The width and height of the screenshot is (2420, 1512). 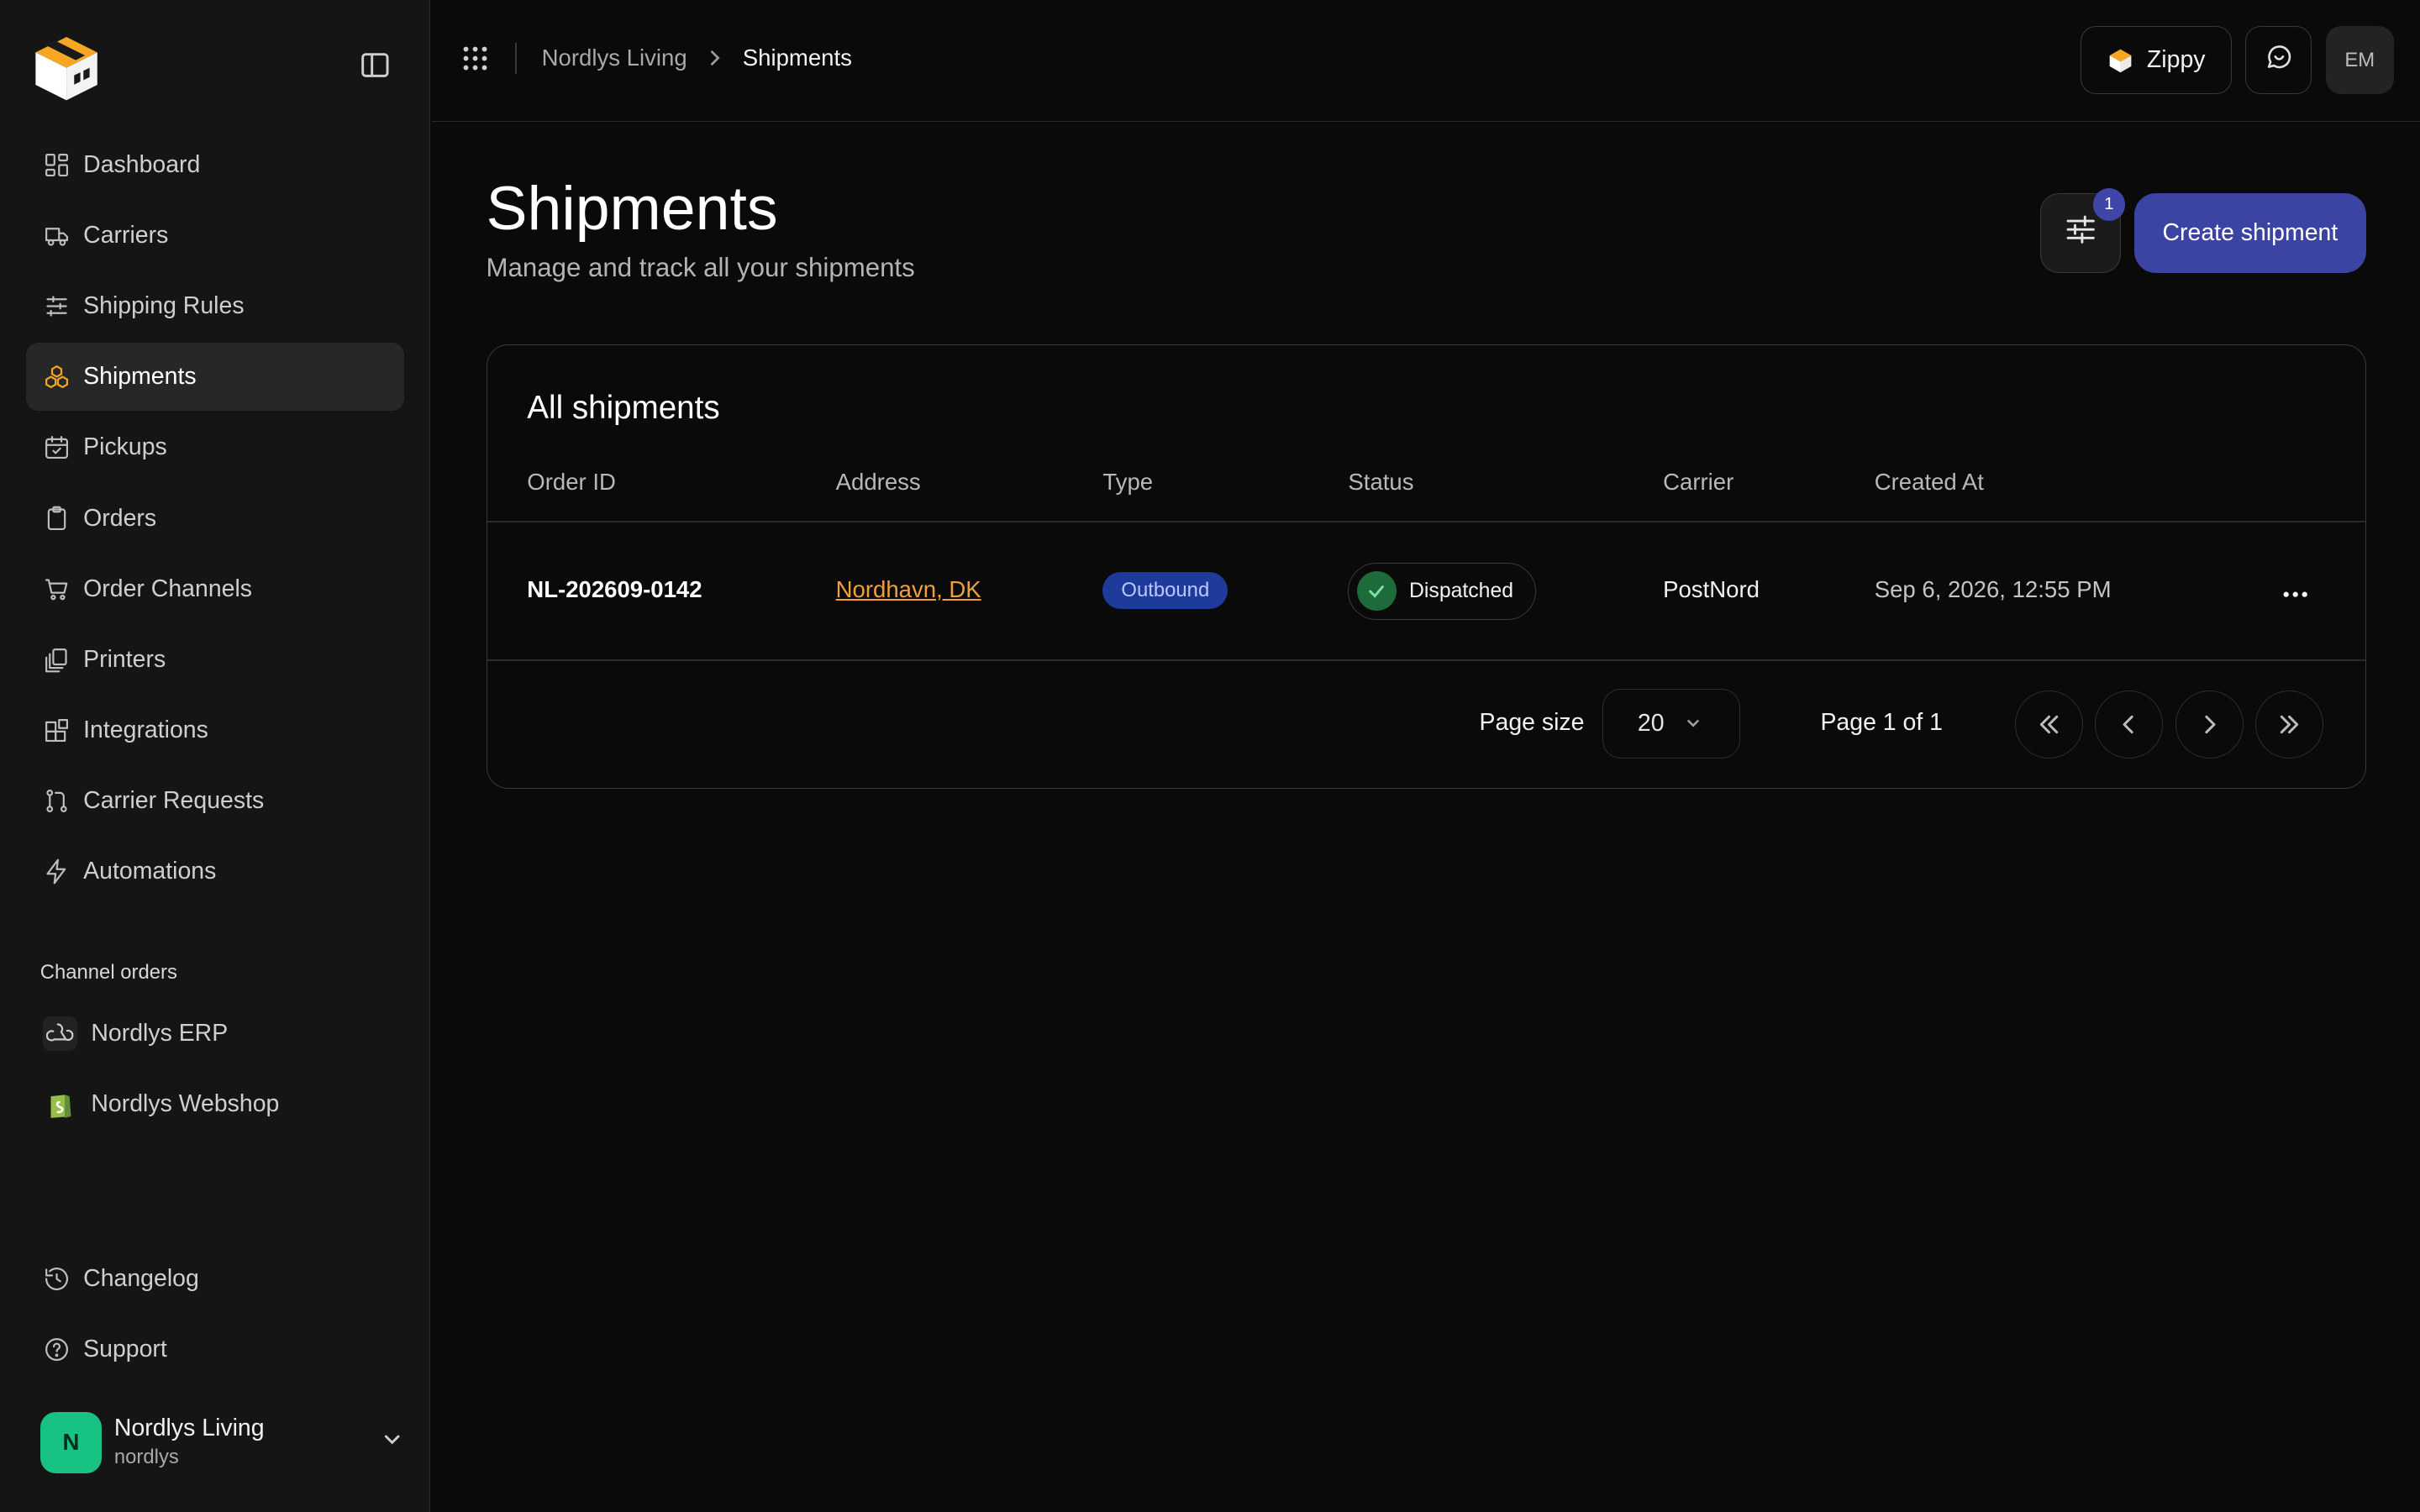 I want to click on column-header-carrier: Carrier, so click(x=1698, y=482).